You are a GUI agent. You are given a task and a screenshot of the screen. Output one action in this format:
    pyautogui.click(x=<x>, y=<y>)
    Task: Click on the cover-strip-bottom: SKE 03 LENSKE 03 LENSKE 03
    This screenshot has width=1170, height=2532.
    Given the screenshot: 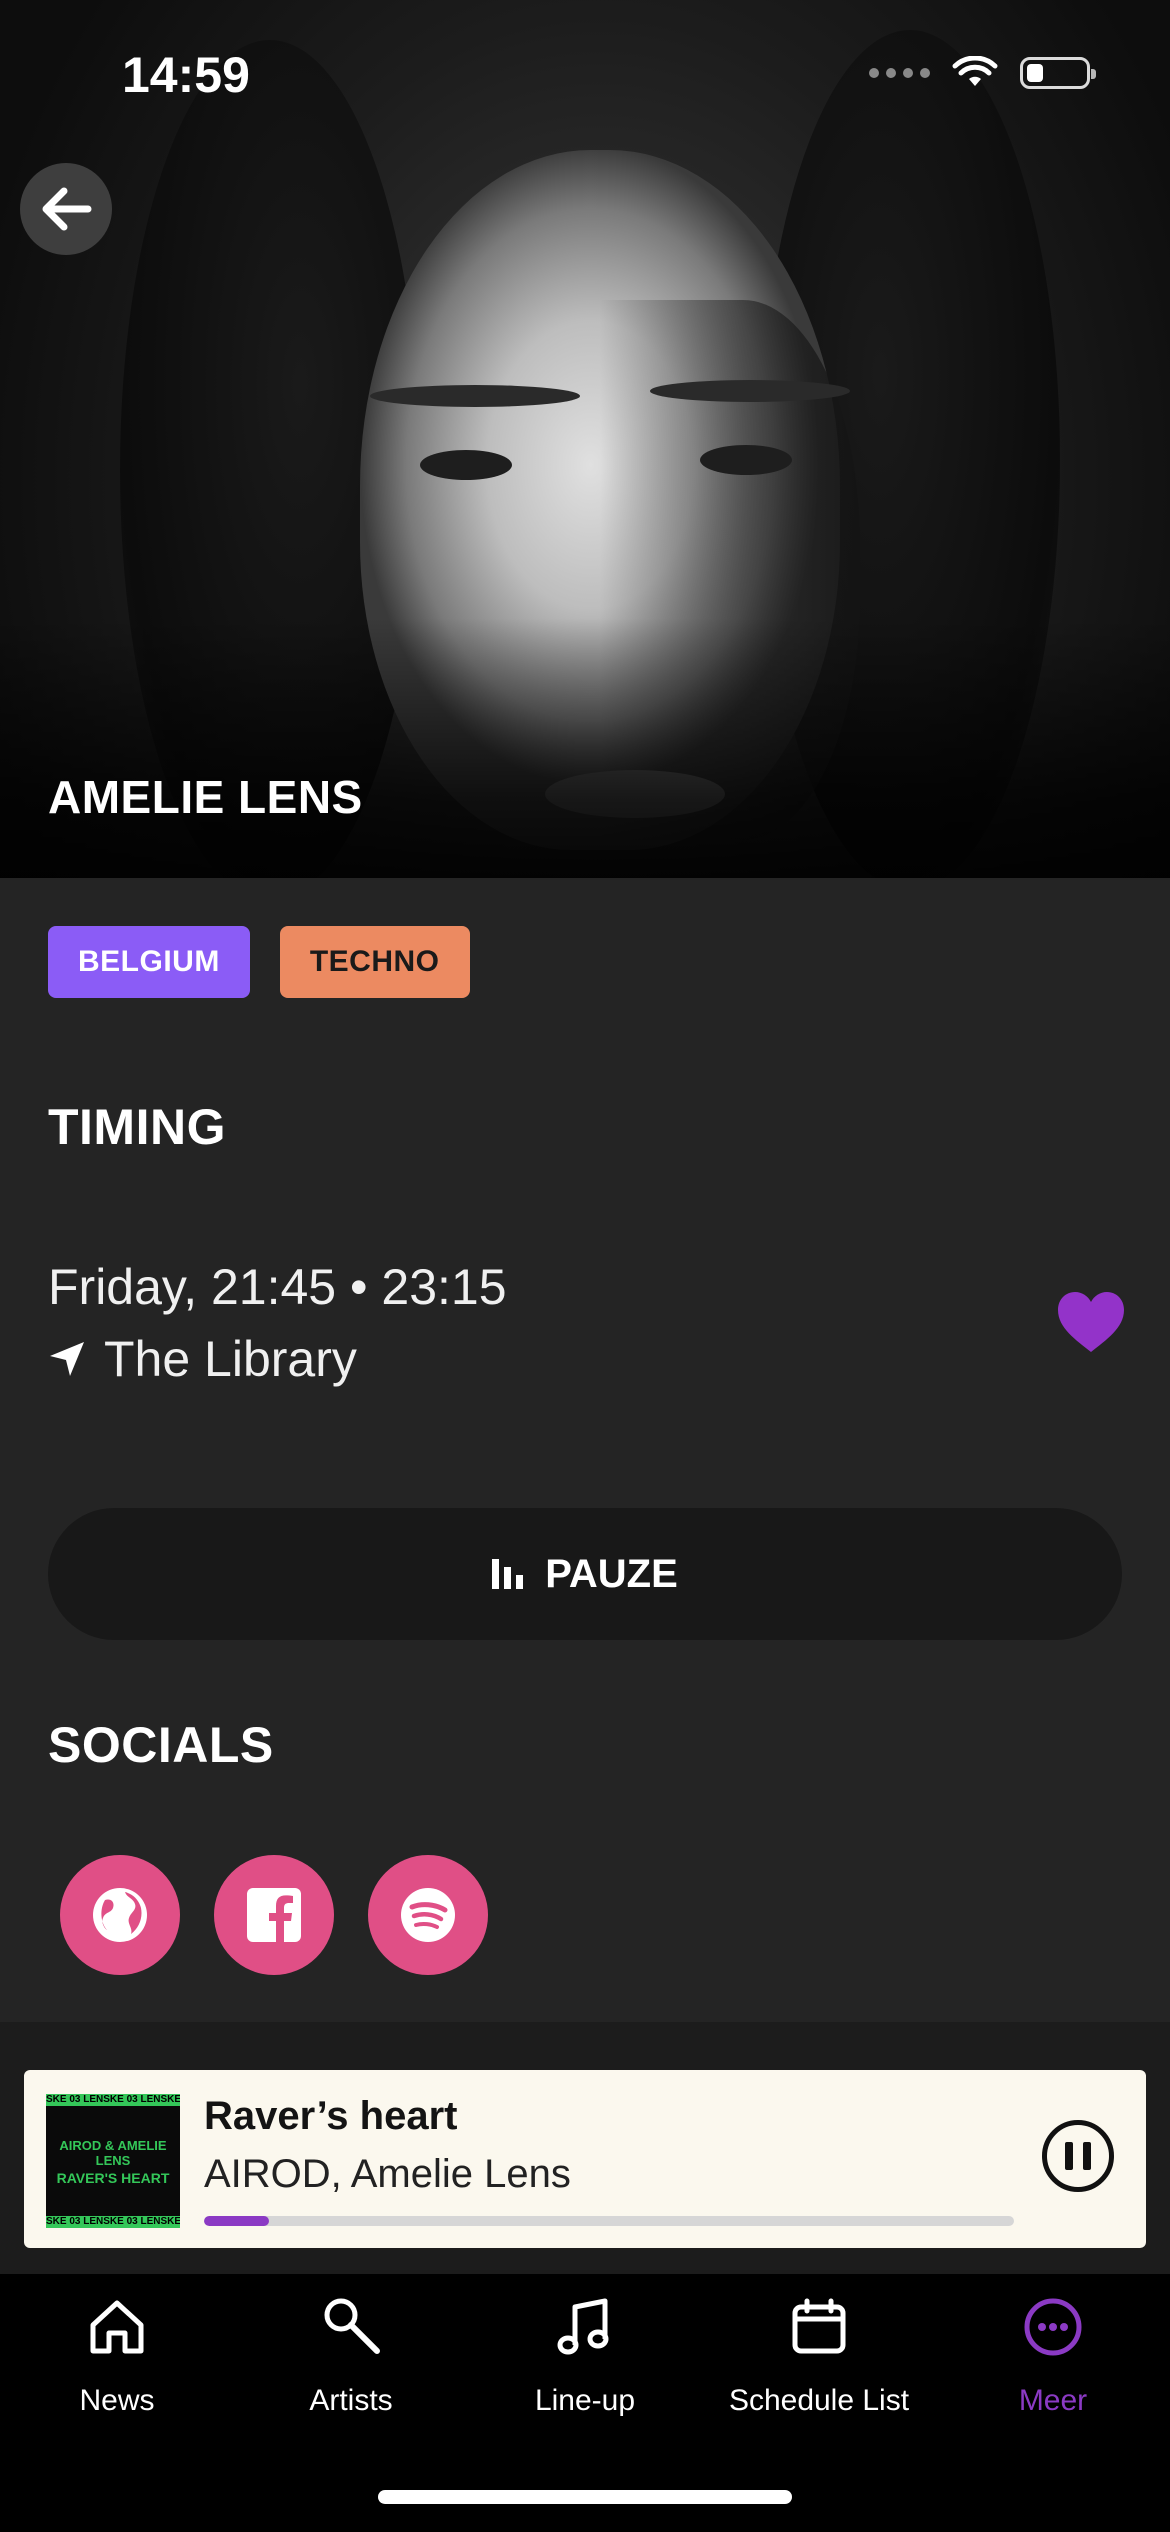 What is the action you would take?
    pyautogui.click(x=113, y=2222)
    